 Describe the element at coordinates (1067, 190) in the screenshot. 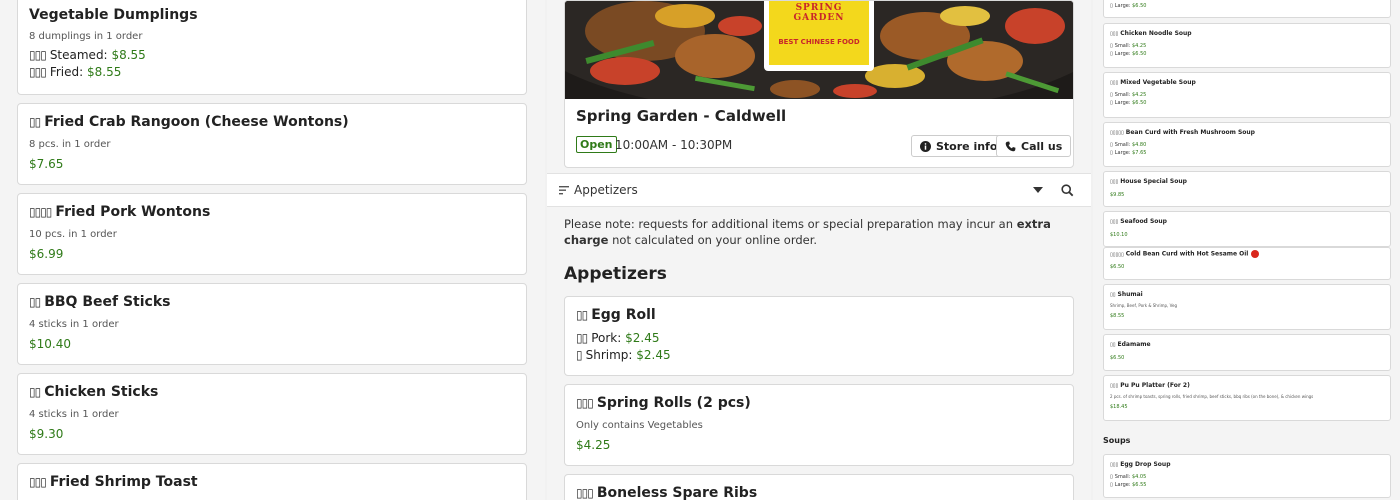

I see `search-icon` at that location.